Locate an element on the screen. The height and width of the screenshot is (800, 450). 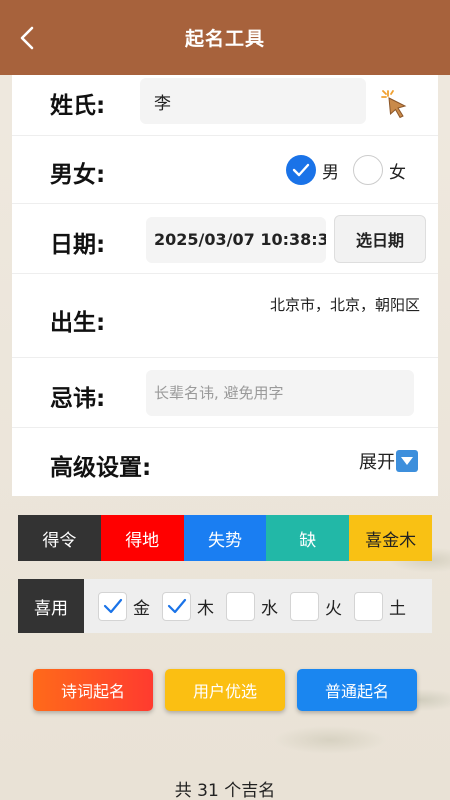
birth-location: 北京市，北京，朝阳区 is located at coordinates (345, 304).